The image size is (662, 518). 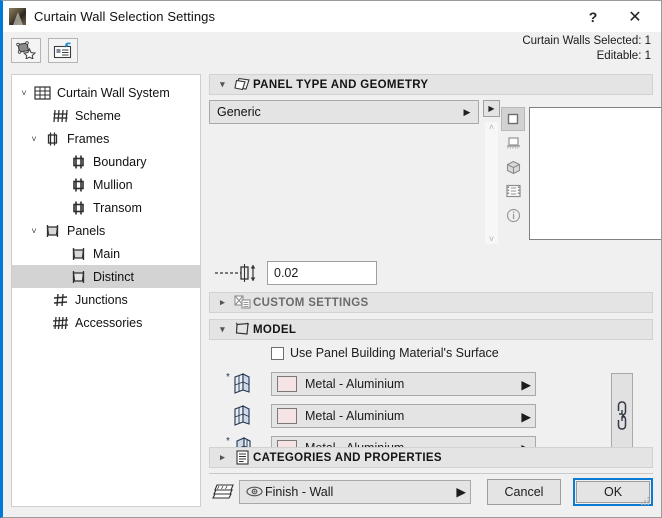 What do you see at coordinates (322, 273) in the screenshot?
I see `panel-thickness-input: 0.02` at bounding box center [322, 273].